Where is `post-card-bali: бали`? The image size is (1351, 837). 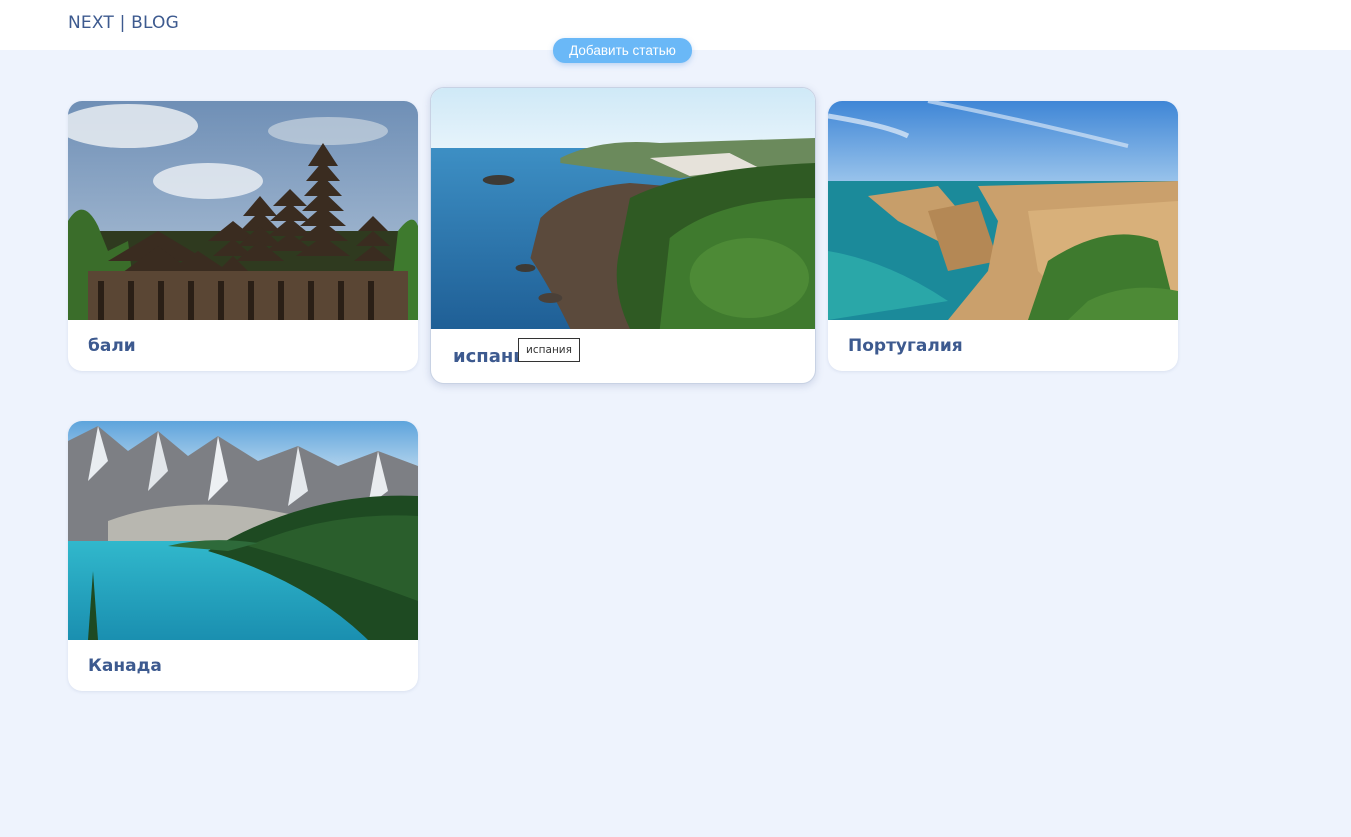 post-card-bali: бали is located at coordinates (243, 236).